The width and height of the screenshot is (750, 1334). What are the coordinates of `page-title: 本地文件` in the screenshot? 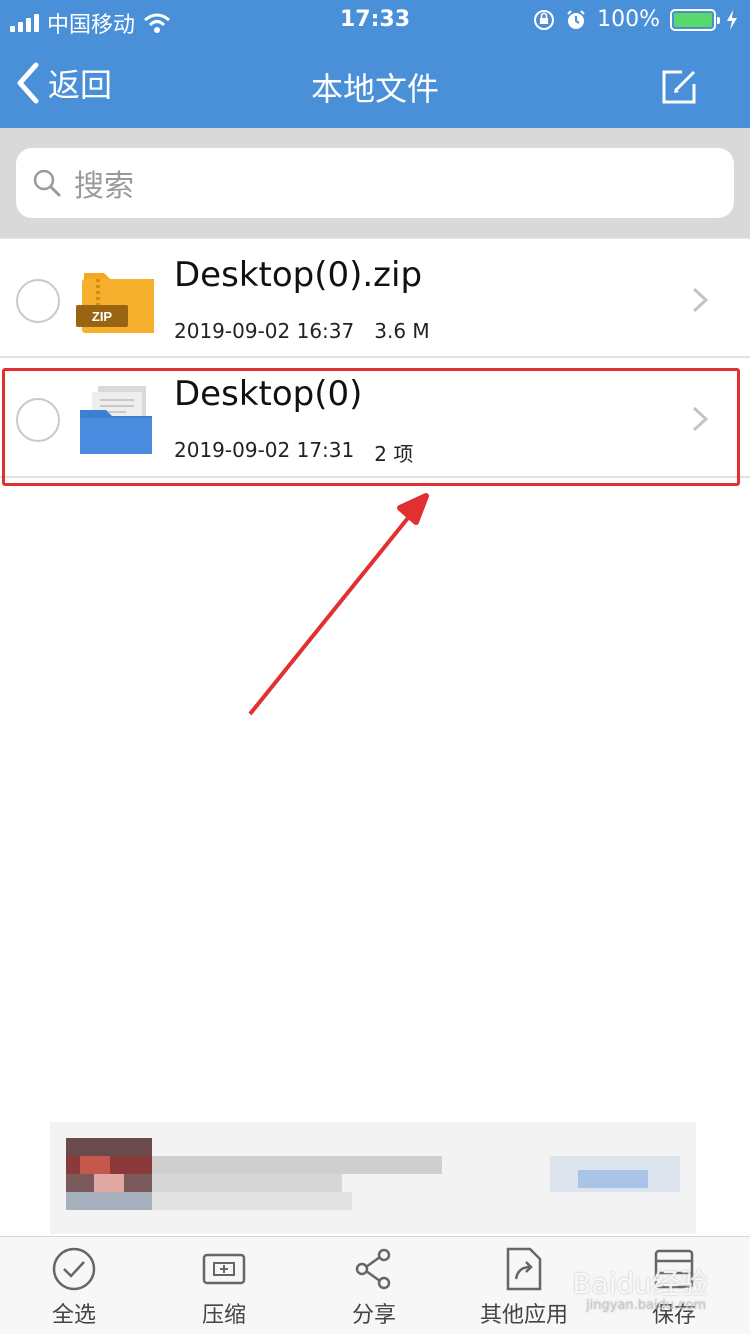 It's located at (374, 89).